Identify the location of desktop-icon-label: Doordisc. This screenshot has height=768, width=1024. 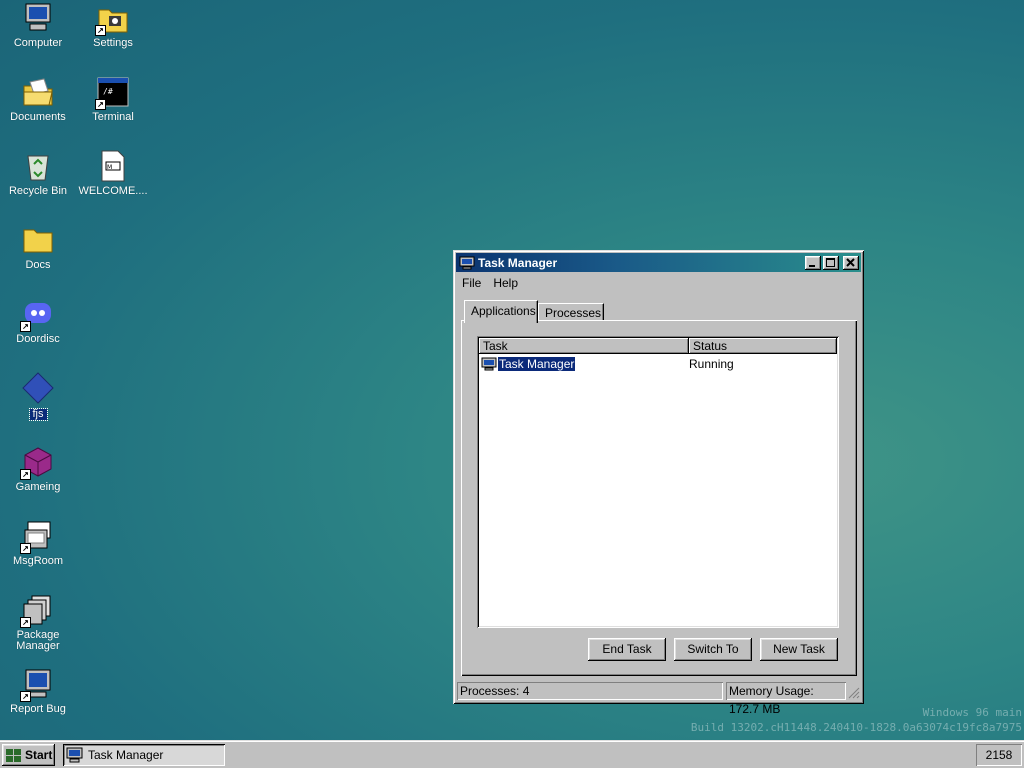
(38, 339).